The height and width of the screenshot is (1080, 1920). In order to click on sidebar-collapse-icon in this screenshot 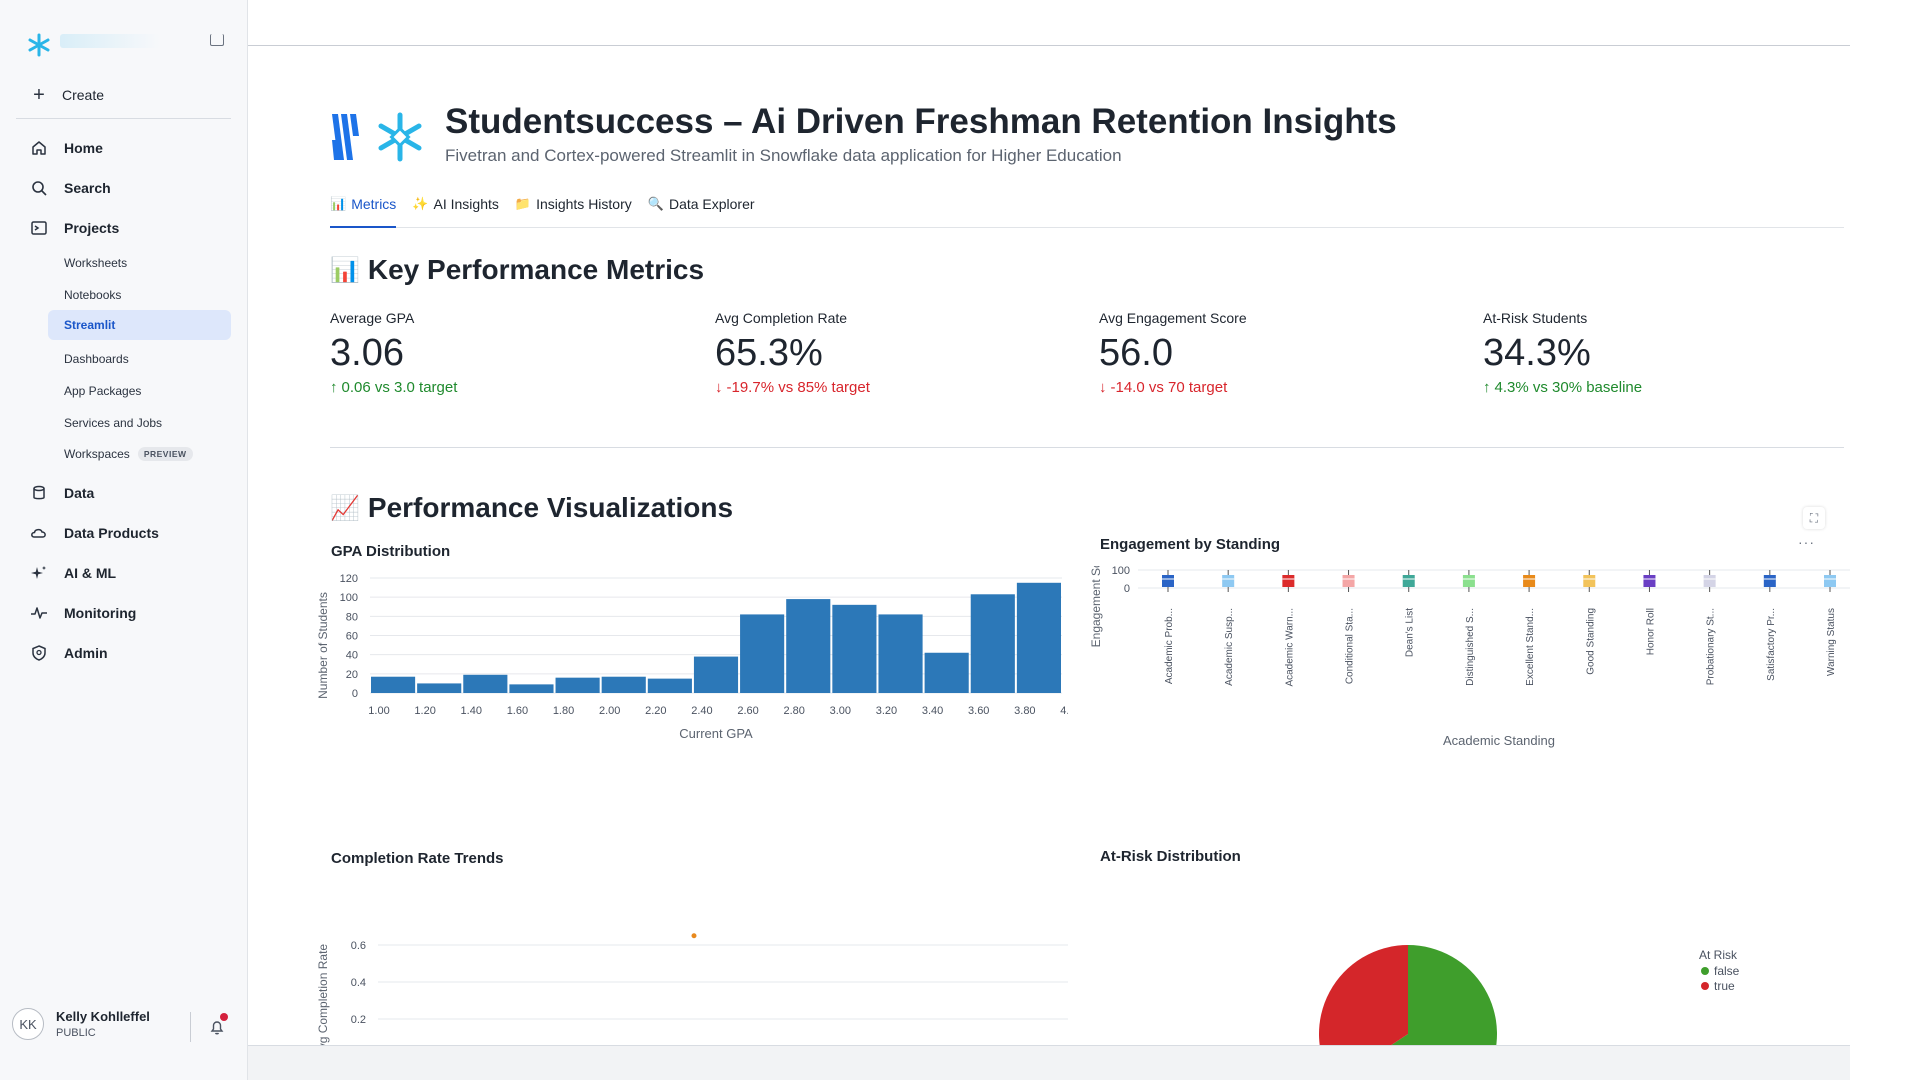, I will do `click(217, 40)`.